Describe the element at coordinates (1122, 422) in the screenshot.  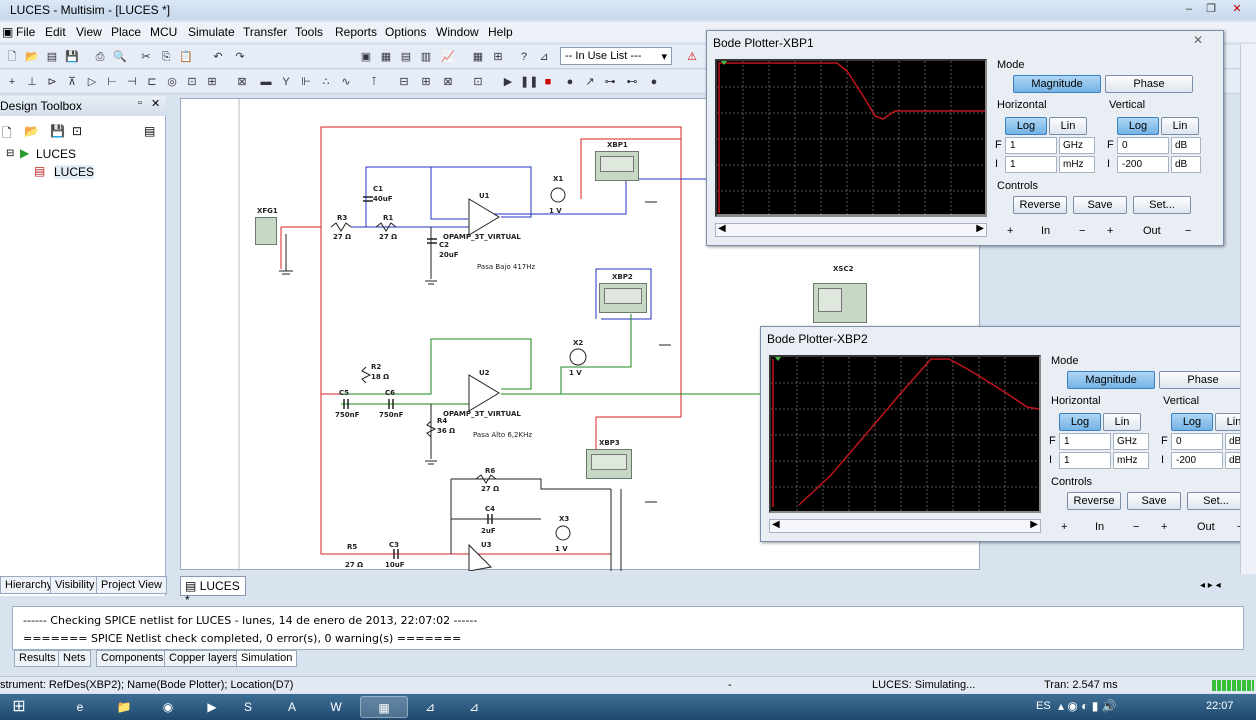
I see `bode2-h-lin-button: Lin` at that location.